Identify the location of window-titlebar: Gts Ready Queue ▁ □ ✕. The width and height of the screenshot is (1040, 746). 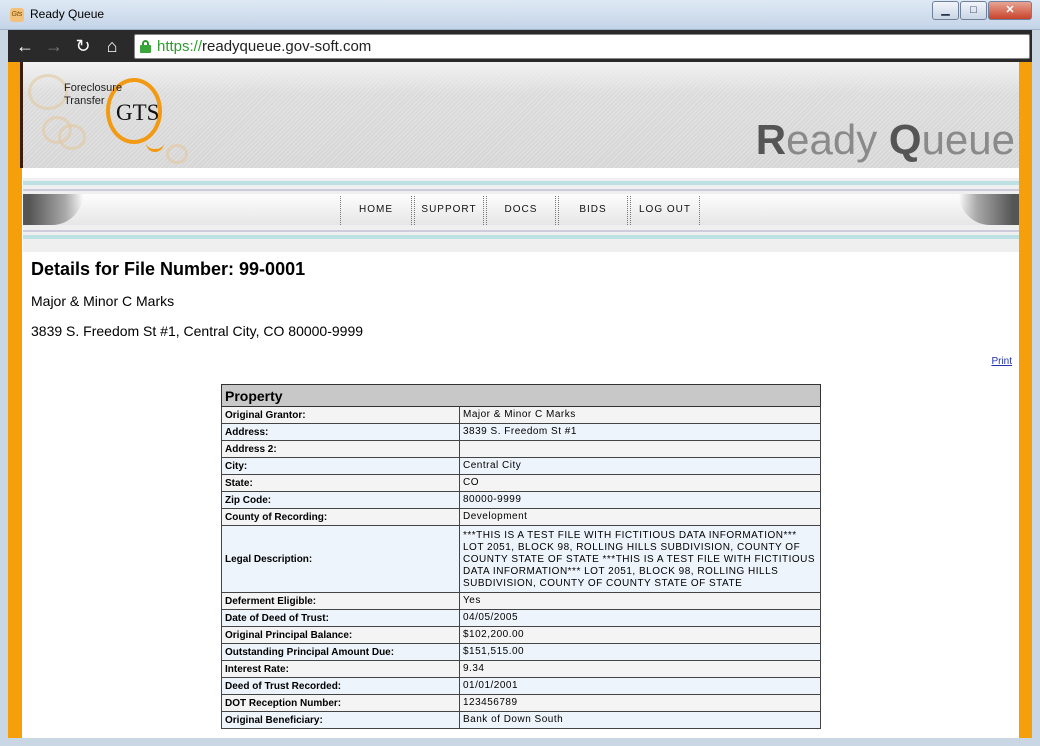
(520, 15).